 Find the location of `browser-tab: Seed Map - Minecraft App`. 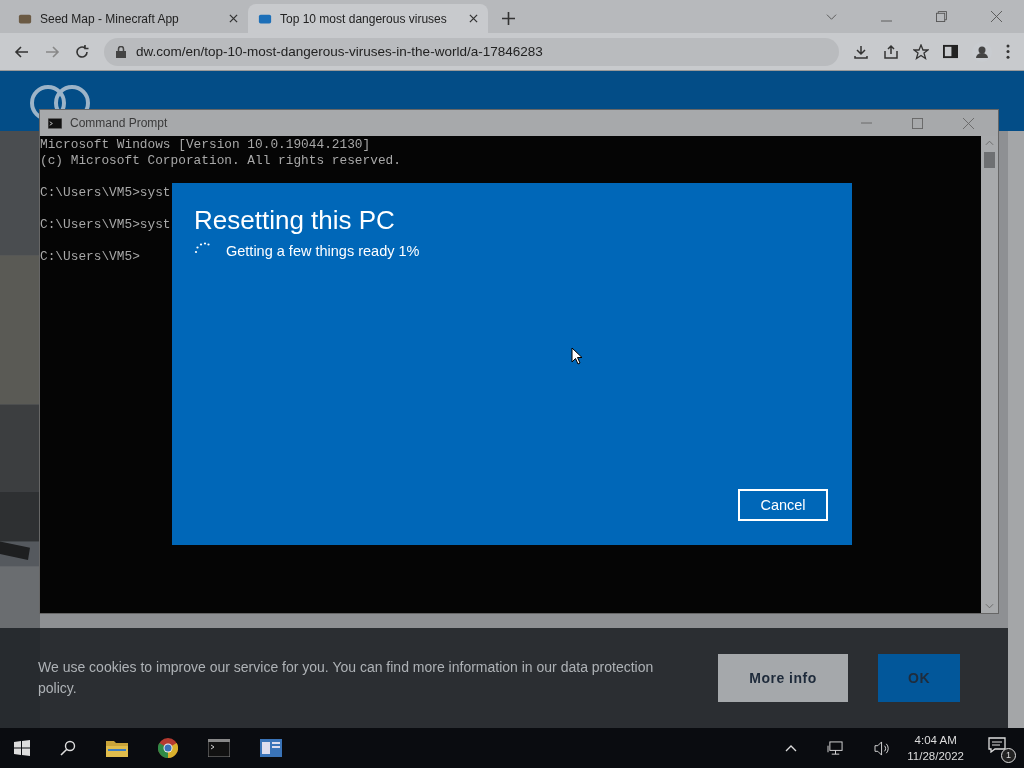

browser-tab: Seed Map - Minecraft App is located at coordinates (128, 18).